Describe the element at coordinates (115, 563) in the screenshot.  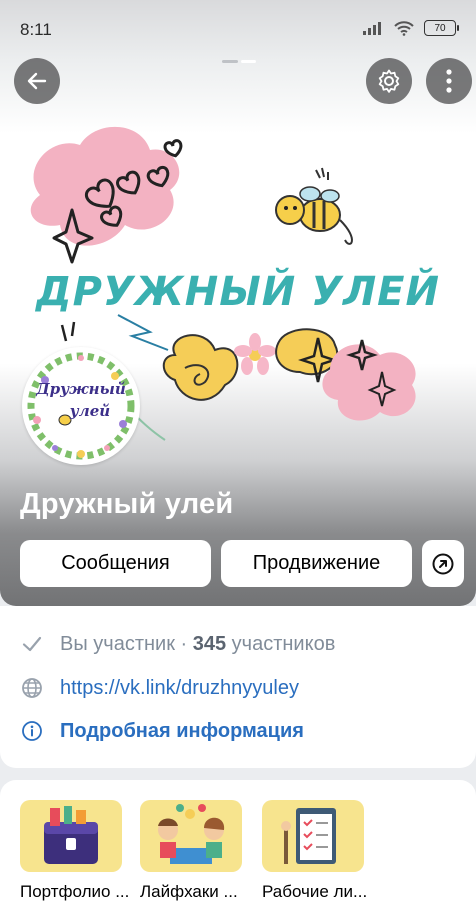
I see `messages-button: Сообщения` at that location.